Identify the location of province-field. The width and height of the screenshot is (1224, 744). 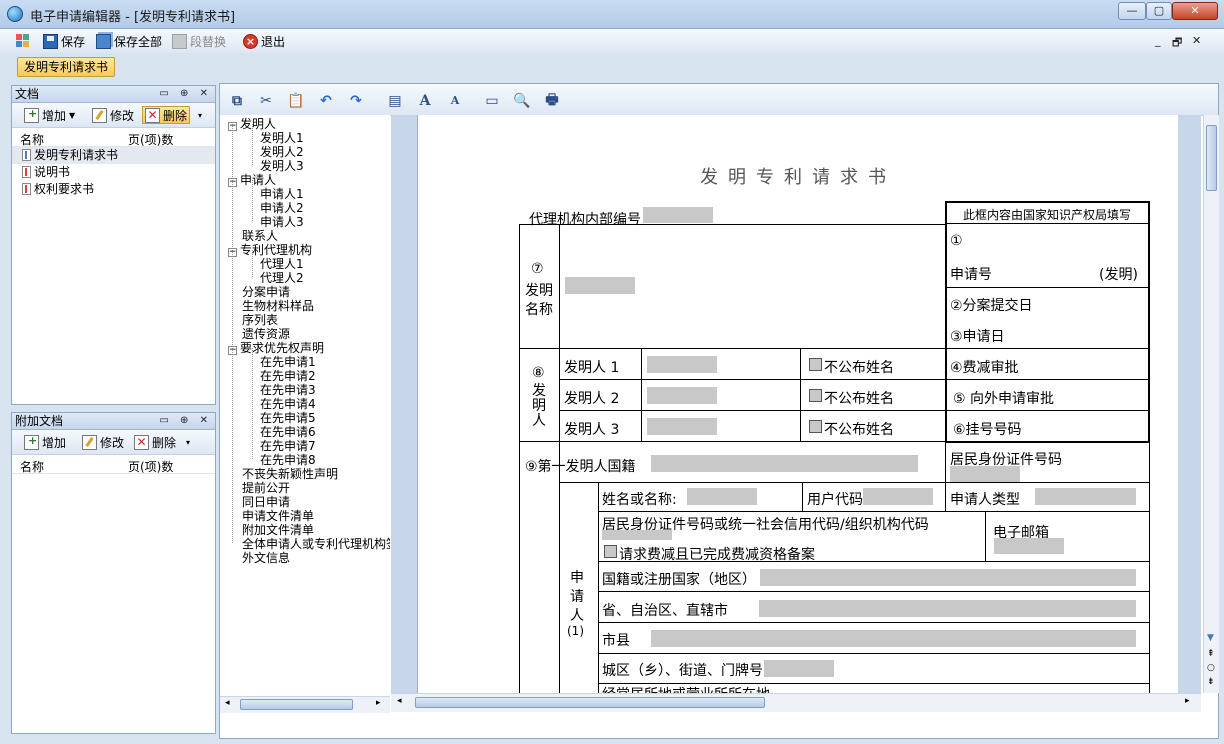
(947, 608).